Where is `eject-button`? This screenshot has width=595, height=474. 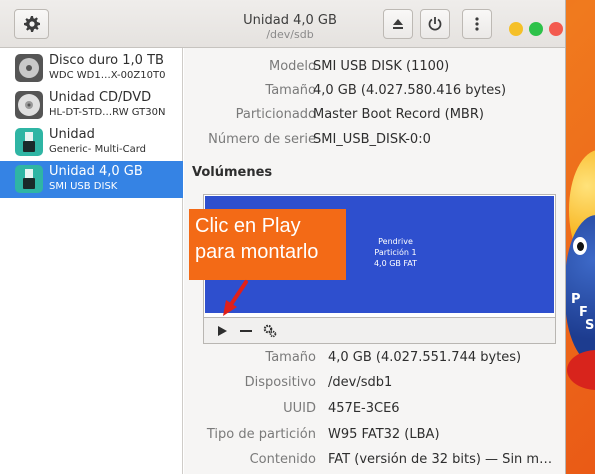
eject-button is located at coordinates (398, 24).